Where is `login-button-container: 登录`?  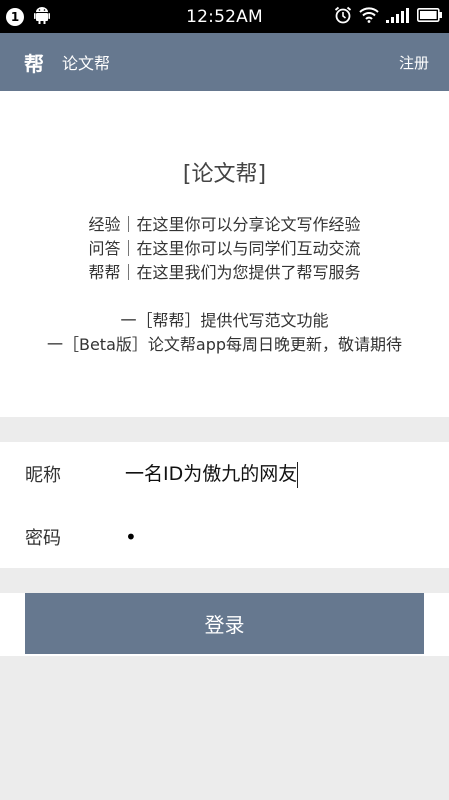 login-button-container: 登录 is located at coordinates (224, 624).